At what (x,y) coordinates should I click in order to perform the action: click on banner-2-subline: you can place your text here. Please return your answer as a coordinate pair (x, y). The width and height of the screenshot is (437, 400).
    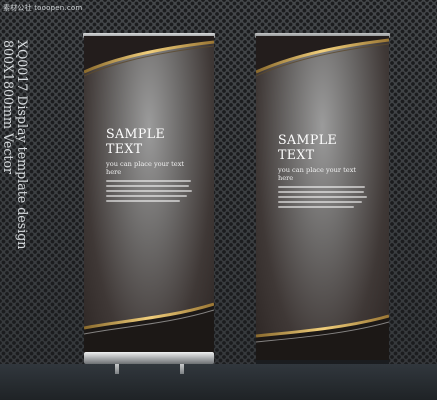
    Looking at the image, I should click on (317, 174).